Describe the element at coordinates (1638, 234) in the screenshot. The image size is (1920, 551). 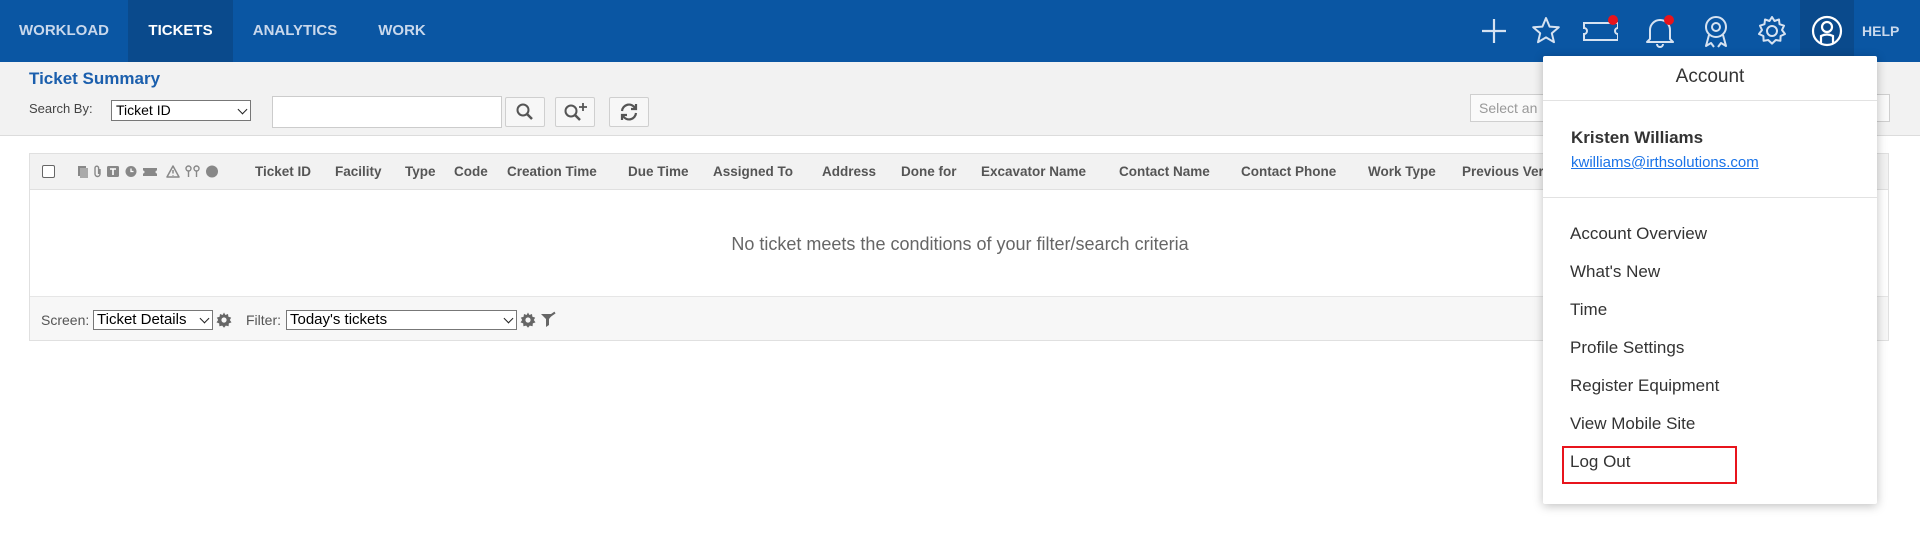
I see `menu-item-account-overview: Account Overview` at that location.